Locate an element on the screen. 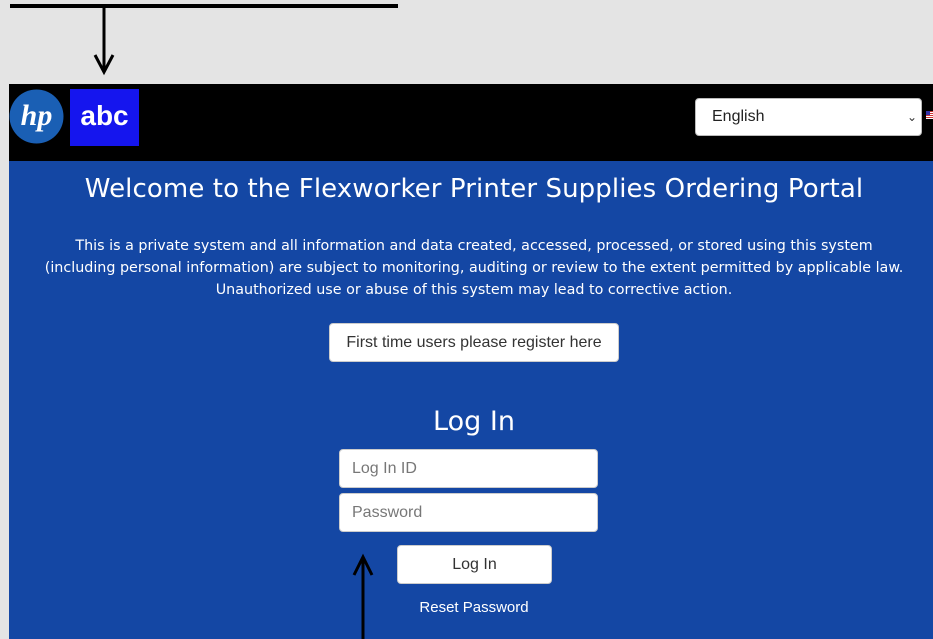 This screenshot has height=639, width=933. register-button: First time users please register here is located at coordinates (474, 342).